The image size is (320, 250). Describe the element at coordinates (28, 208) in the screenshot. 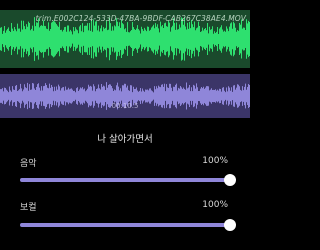

I see `vocal-volume-label: 보컬` at that location.